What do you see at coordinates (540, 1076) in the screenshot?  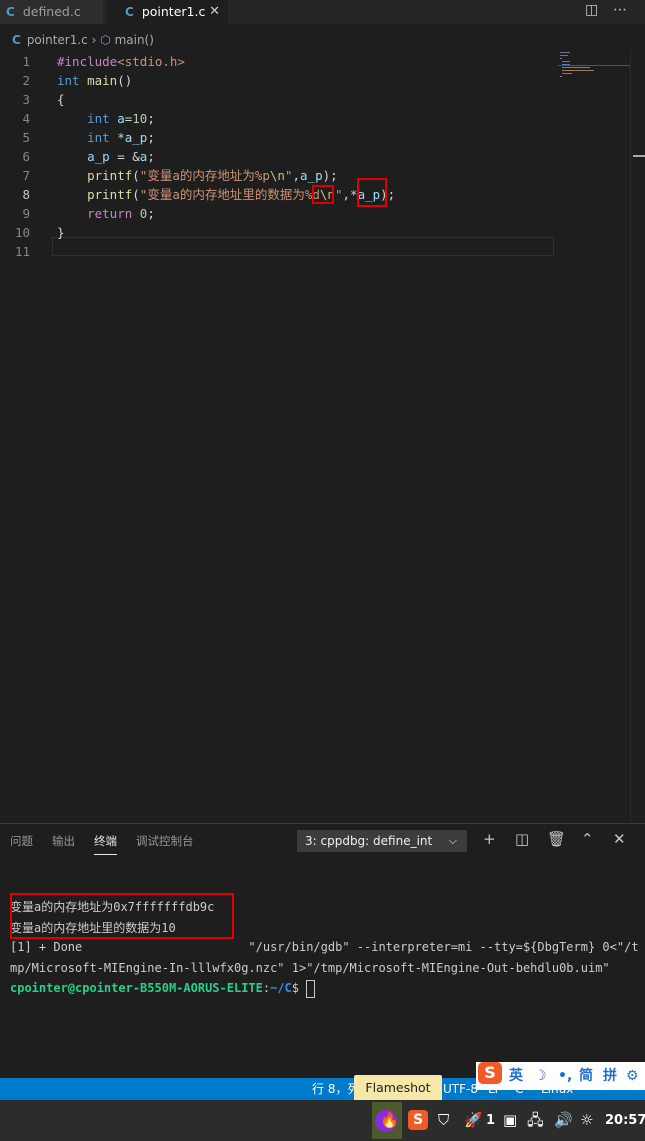 I see `moon-icon: ☽` at bounding box center [540, 1076].